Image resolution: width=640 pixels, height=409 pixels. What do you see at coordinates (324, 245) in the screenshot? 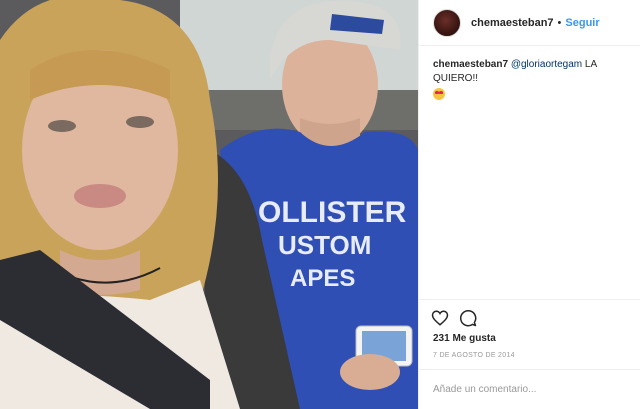
I see `shirt-text-line-2: USTOM` at bounding box center [324, 245].